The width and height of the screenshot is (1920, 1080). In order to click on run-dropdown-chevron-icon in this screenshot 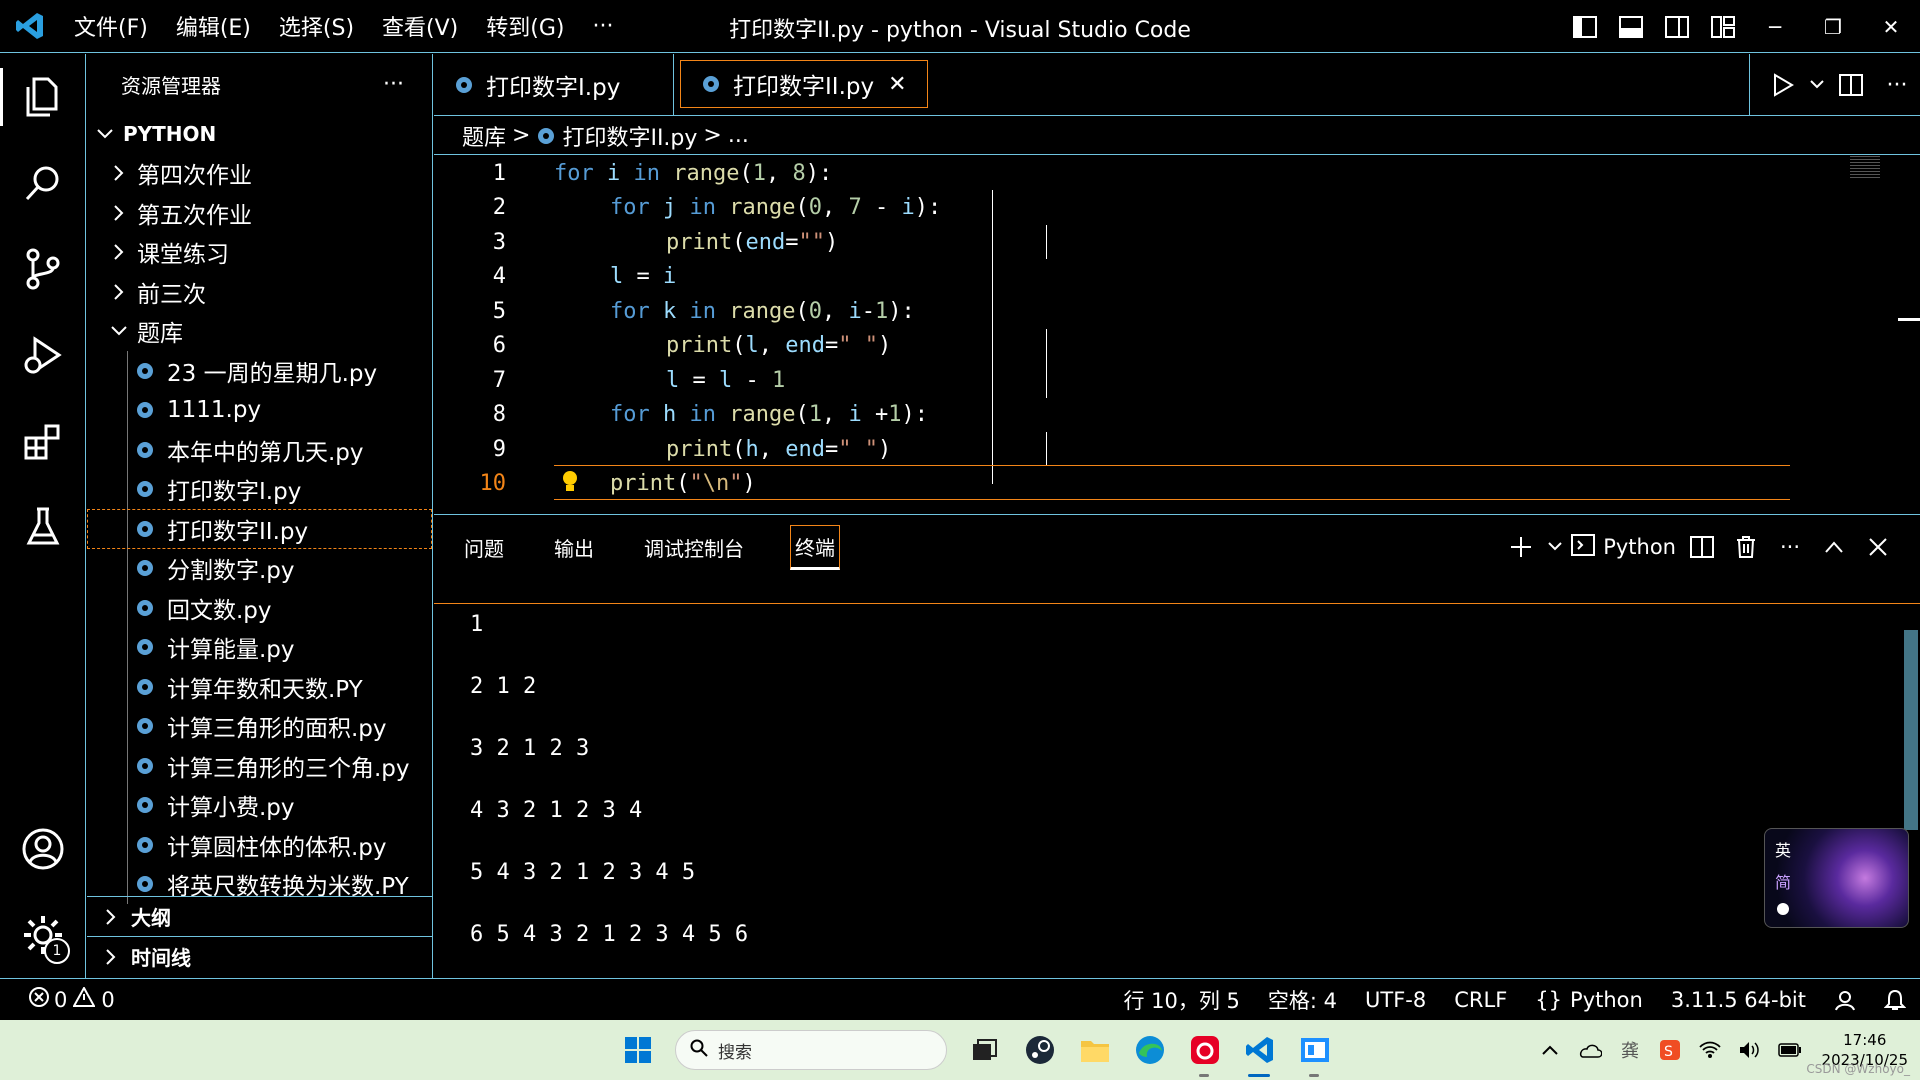, I will do `click(1817, 85)`.